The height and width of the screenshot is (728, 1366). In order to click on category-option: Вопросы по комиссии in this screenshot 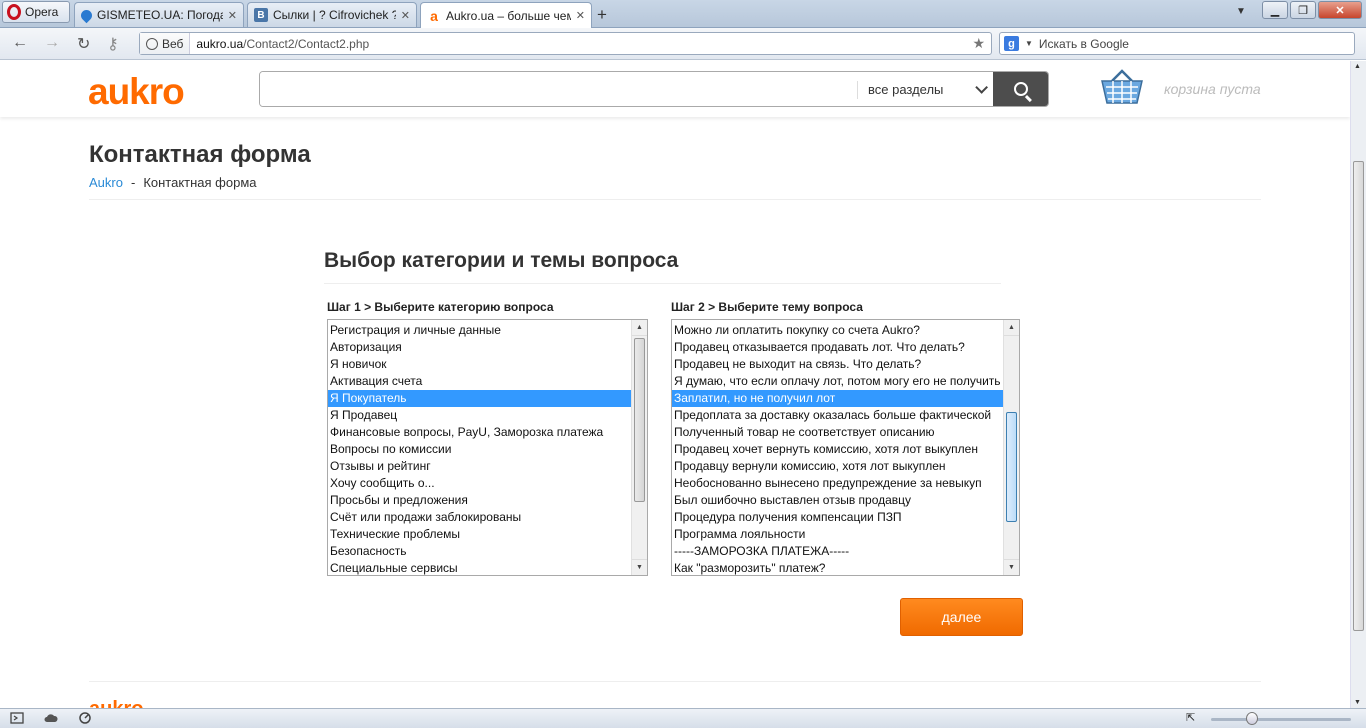, I will do `click(487, 449)`.